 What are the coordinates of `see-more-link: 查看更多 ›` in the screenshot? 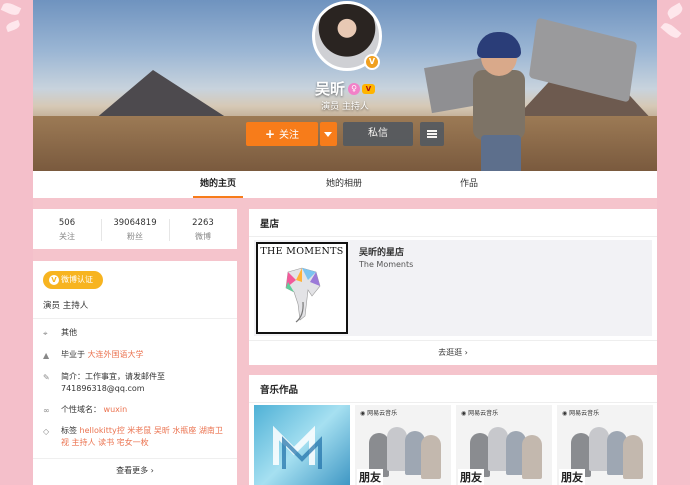 It's located at (135, 470).